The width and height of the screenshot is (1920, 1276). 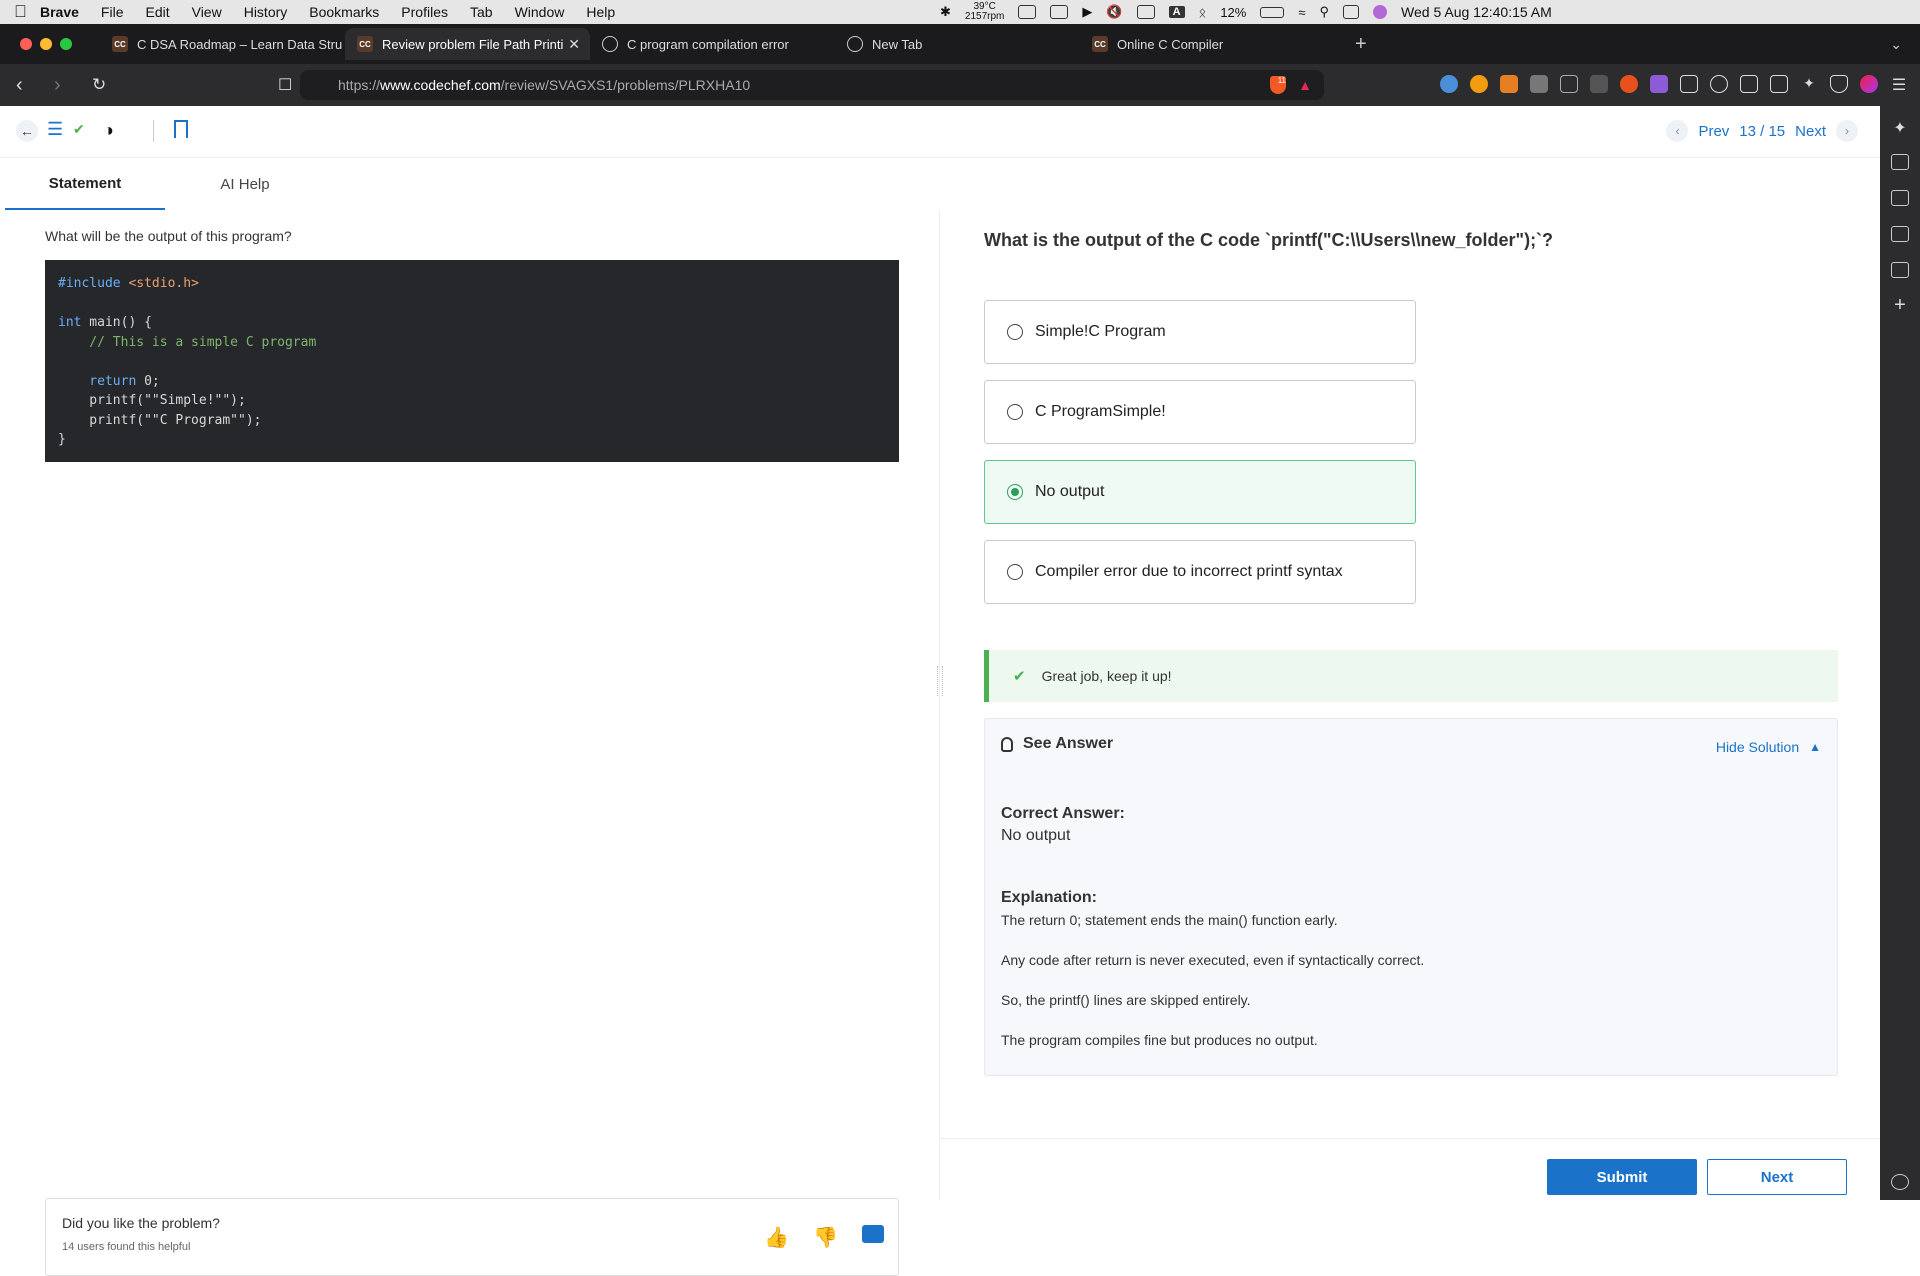 I want to click on menu-edit: Edit, so click(x=157, y=12).